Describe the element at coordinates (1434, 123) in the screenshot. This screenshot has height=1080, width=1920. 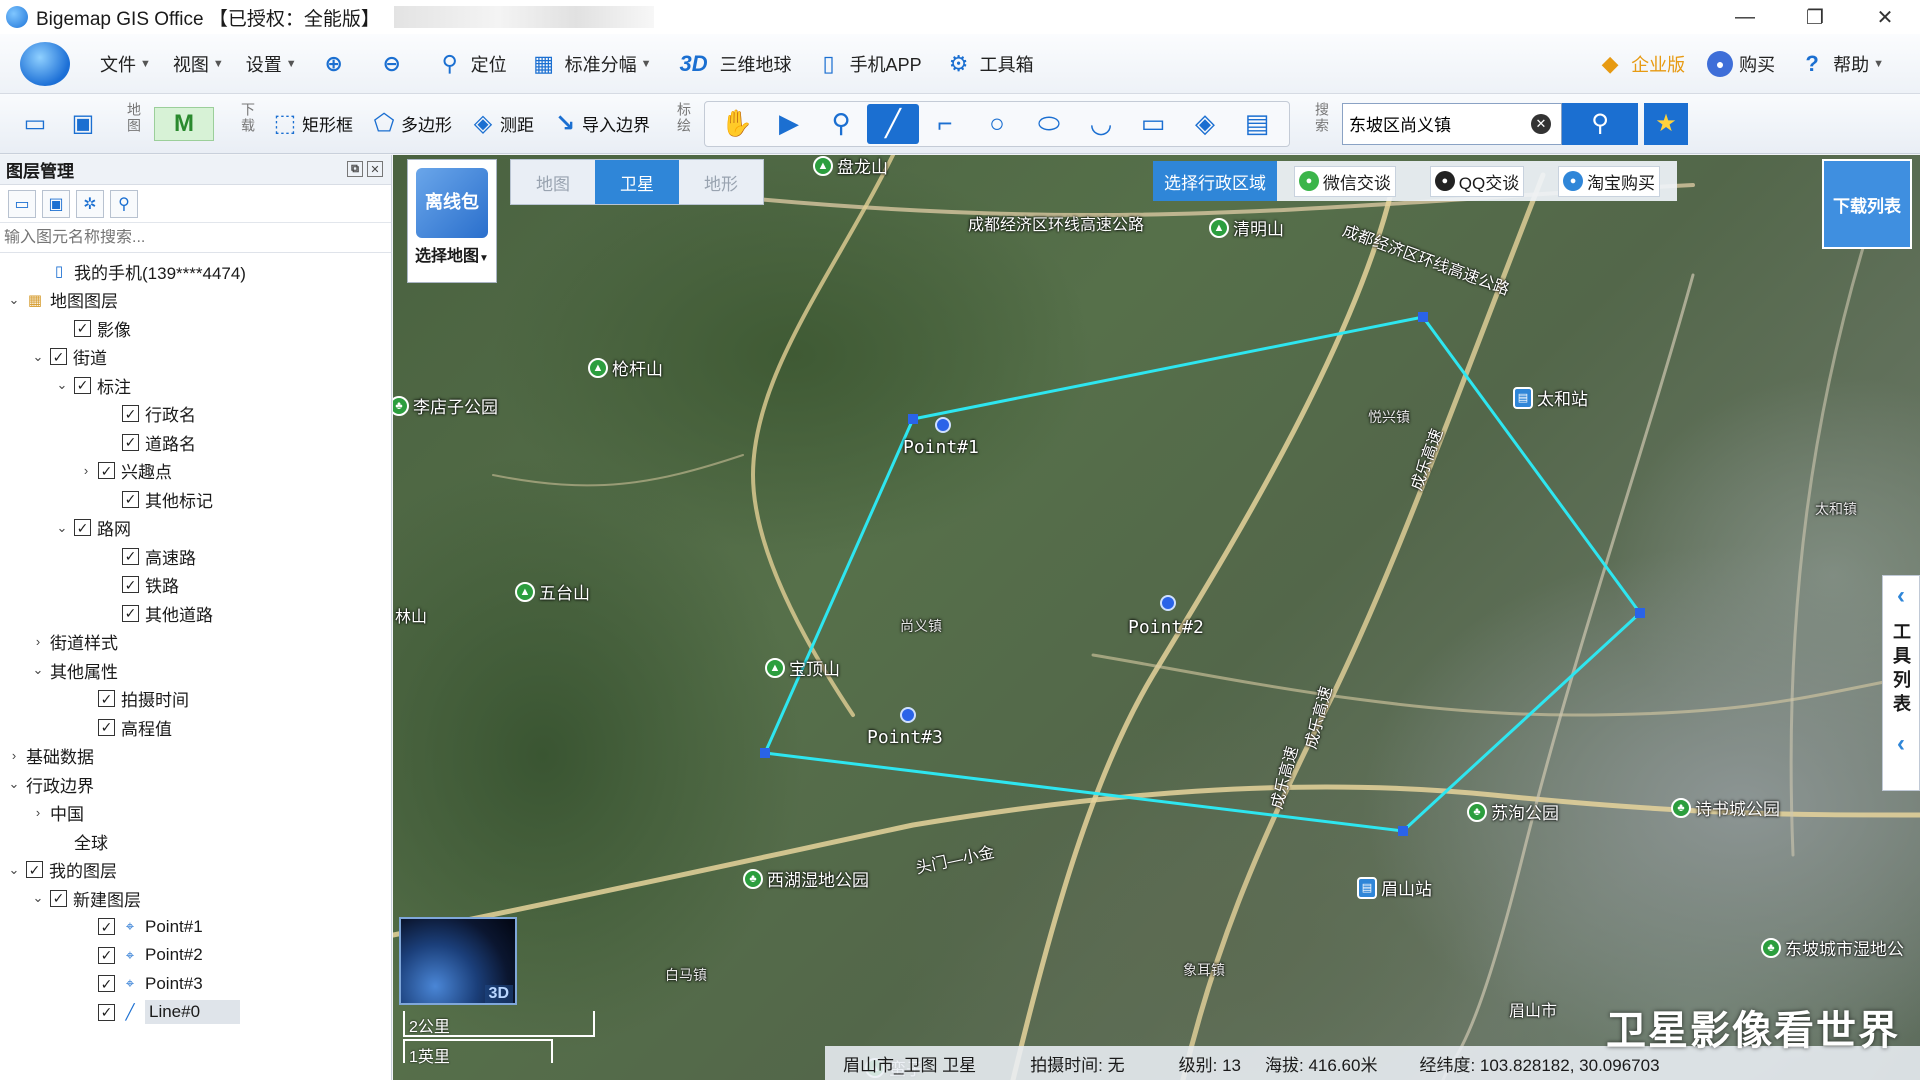
I see `search-input` at that location.